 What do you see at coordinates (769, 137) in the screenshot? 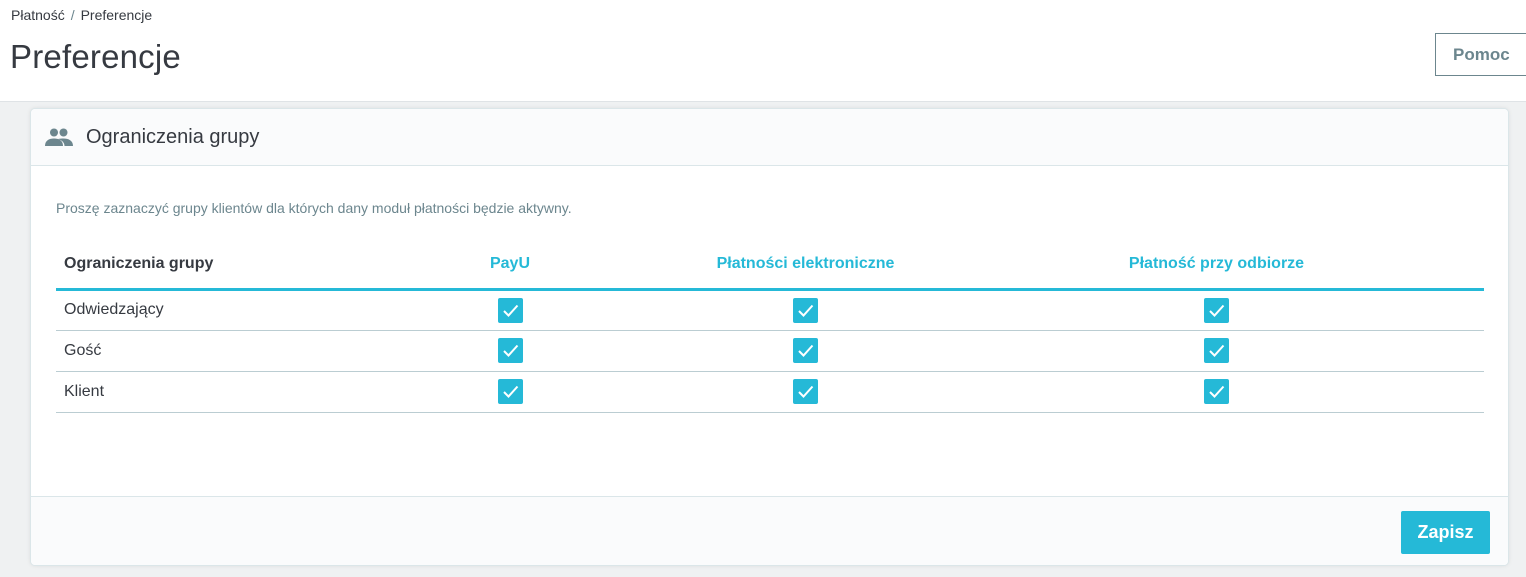
I see `card-header: Ograniczenia grupy` at bounding box center [769, 137].